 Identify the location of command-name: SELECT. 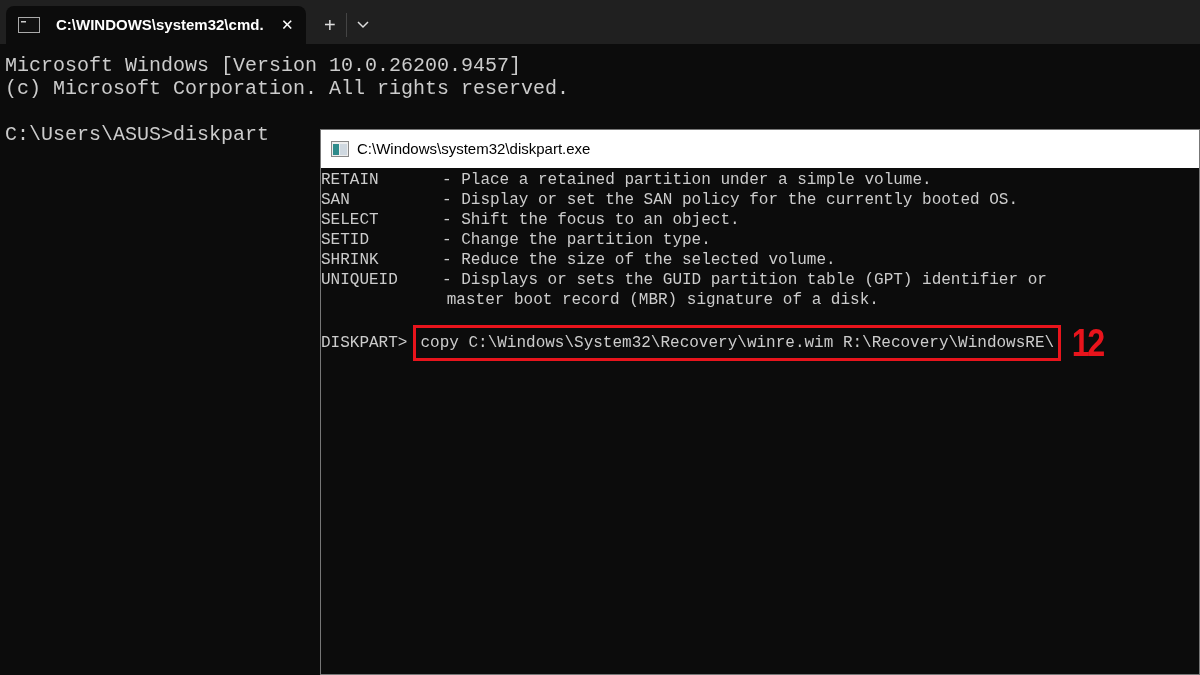
(350, 220).